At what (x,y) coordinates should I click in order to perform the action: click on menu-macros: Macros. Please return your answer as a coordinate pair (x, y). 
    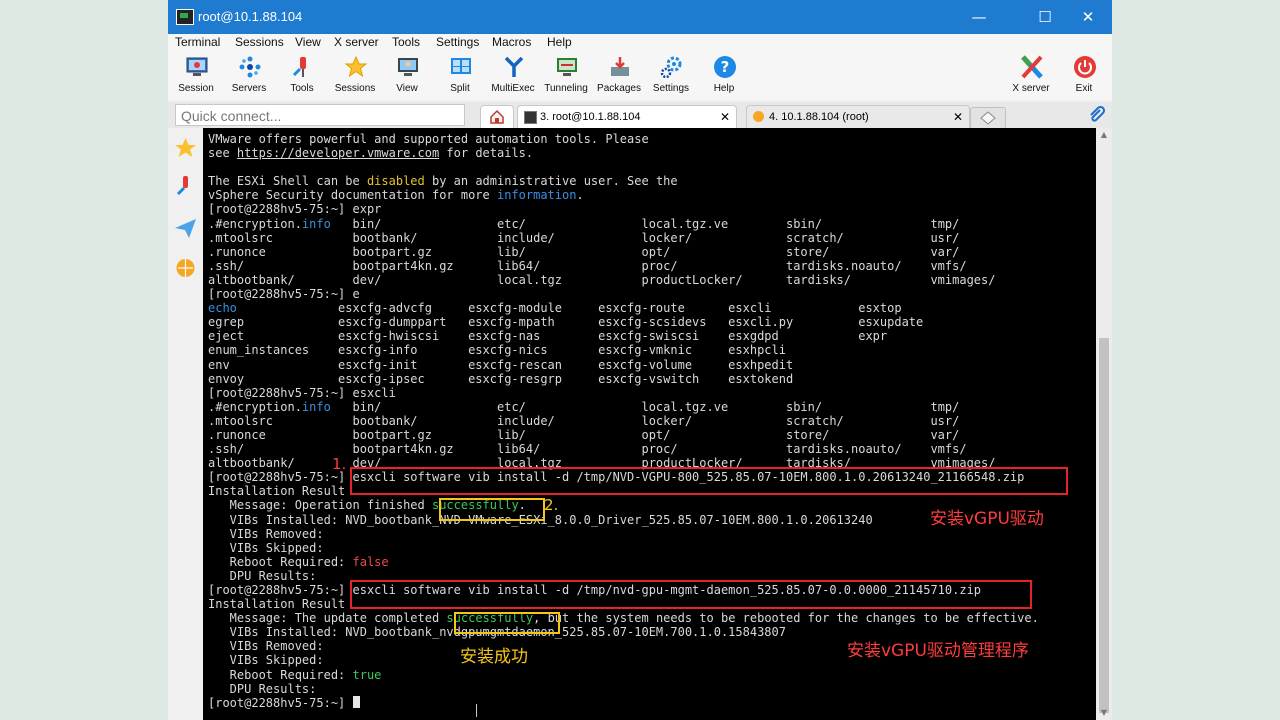
    Looking at the image, I should click on (511, 42).